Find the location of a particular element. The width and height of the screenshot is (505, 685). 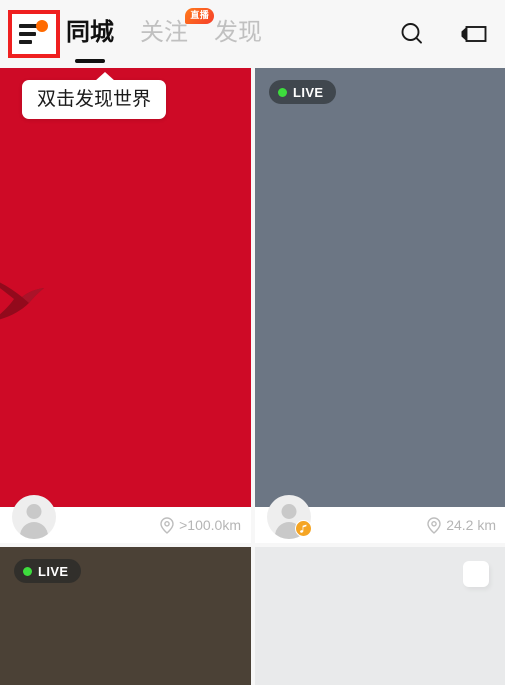

menu-notification-dot is located at coordinates (42, 26).